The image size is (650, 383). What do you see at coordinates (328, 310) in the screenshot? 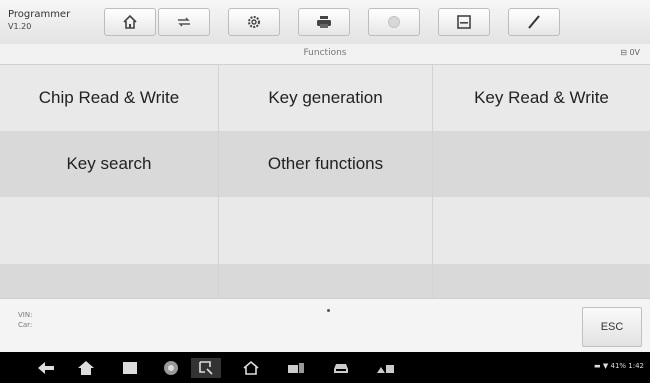
I see `page-indicator-dot` at bounding box center [328, 310].